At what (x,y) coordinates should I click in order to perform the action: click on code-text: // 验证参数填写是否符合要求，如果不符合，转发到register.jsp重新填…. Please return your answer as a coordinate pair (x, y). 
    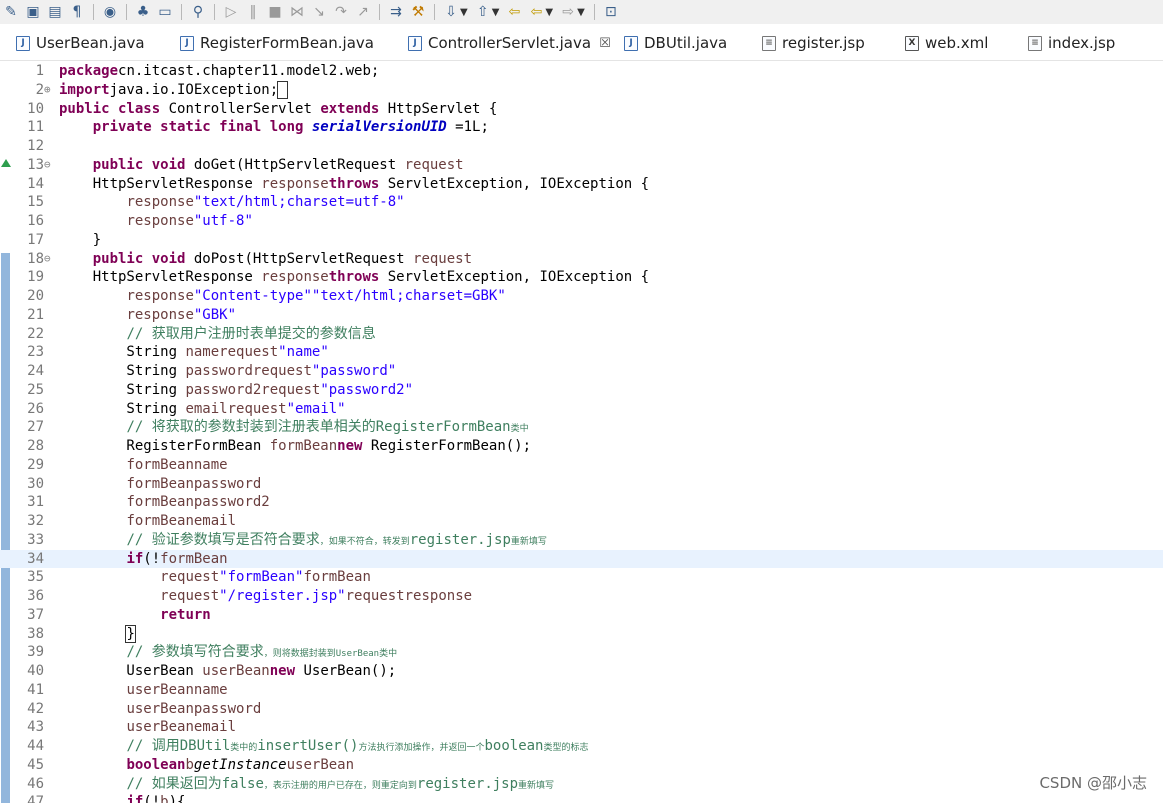
    Looking at the image, I should click on (302, 541).